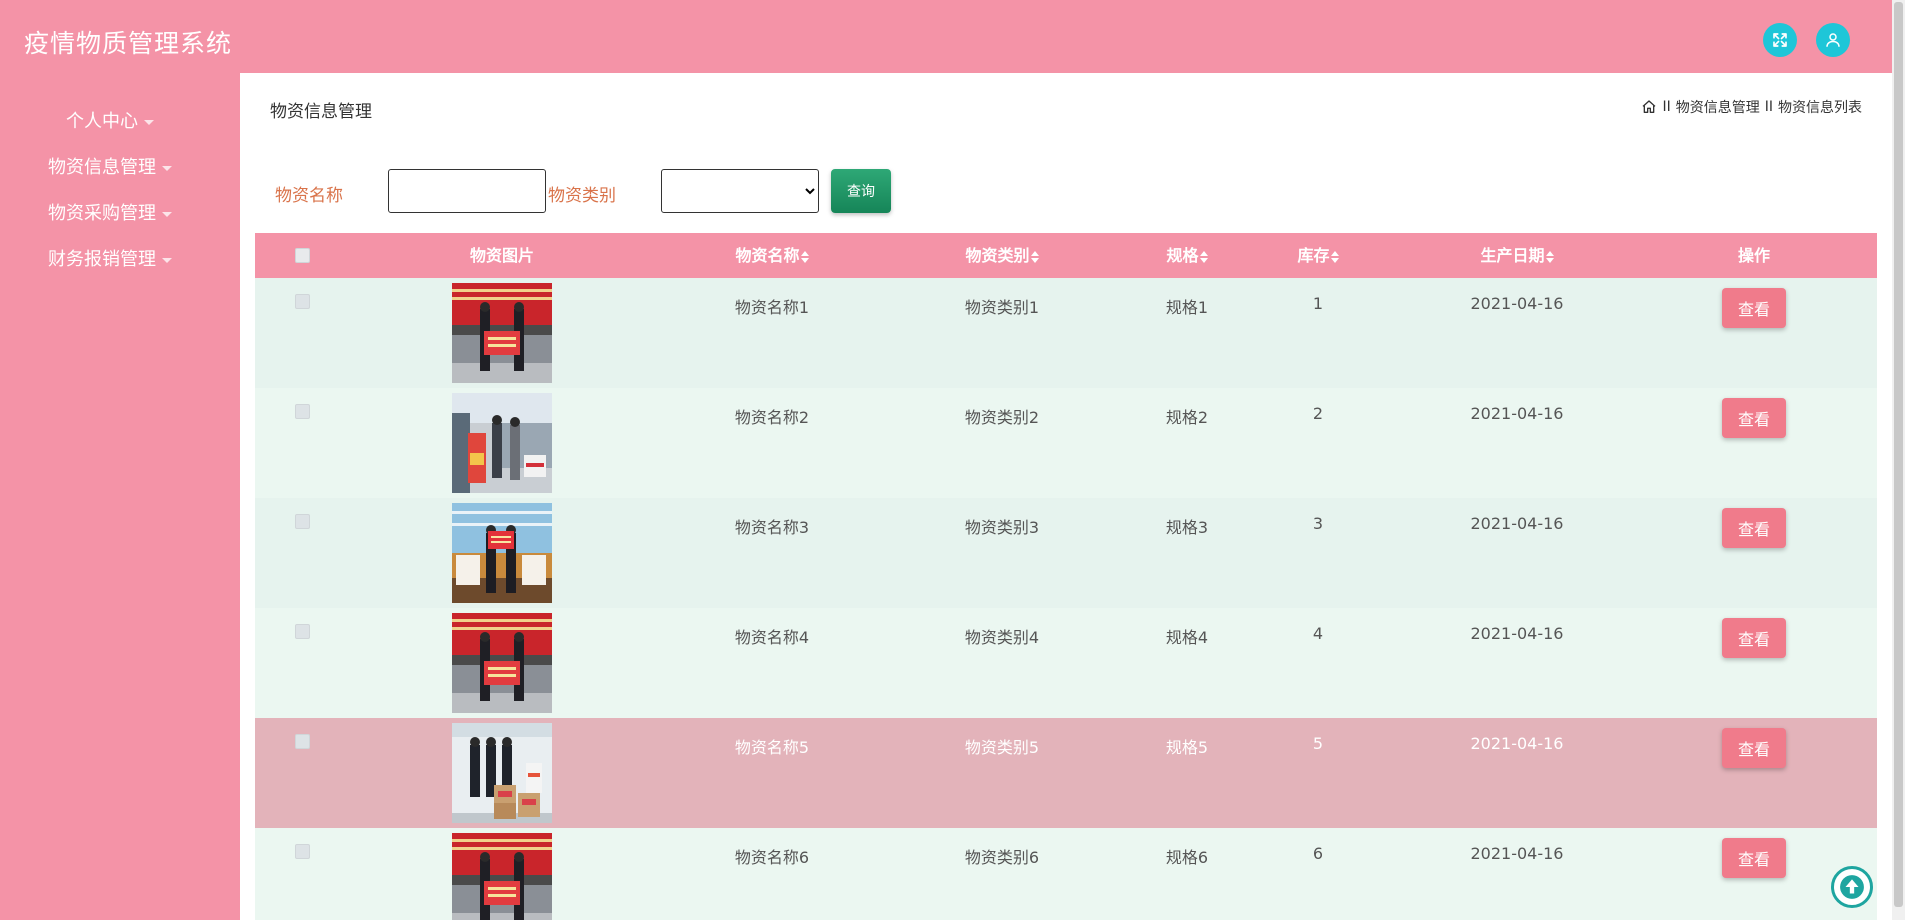 Image resolution: width=1905 pixels, height=920 pixels. What do you see at coordinates (1318, 523) in the screenshot?
I see `material-stock: 3` at bounding box center [1318, 523].